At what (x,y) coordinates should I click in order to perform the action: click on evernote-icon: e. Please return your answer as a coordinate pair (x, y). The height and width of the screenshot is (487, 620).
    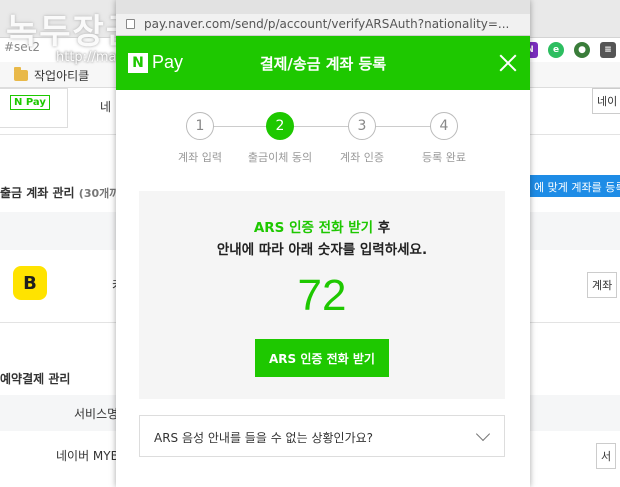
    Looking at the image, I should click on (556, 50).